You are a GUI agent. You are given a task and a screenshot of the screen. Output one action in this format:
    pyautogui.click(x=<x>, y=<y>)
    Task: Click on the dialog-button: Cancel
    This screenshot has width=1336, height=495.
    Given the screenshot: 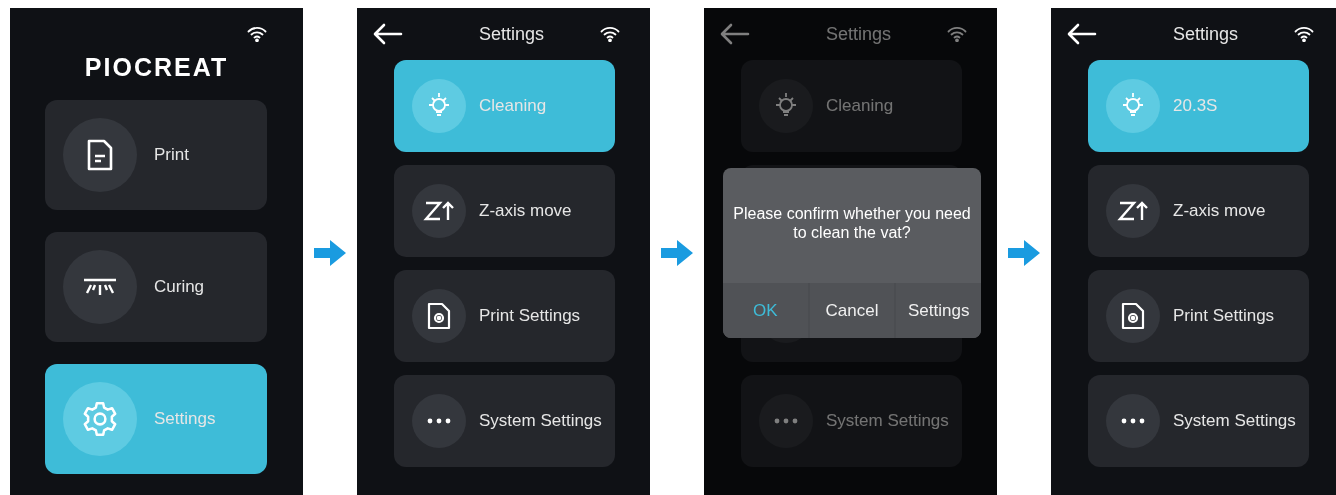 What is the action you would take?
    pyautogui.click(x=851, y=310)
    